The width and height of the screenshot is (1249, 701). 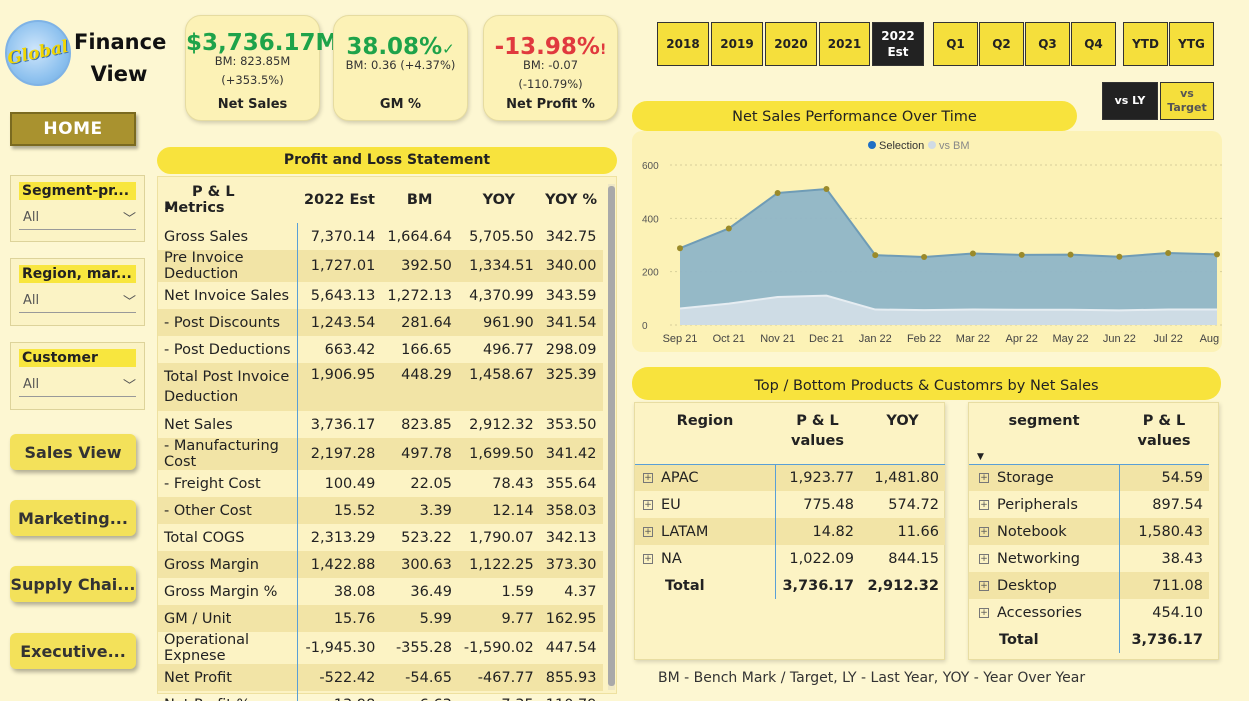 I want to click on slicer-segment: Segment-pr... All ﹀, so click(x=77, y=208).